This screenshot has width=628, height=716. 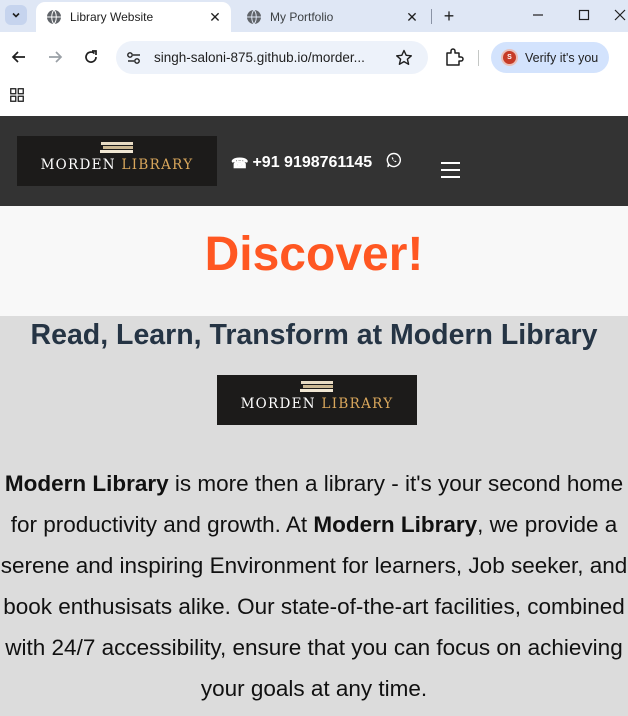 What do you see at coordinates (431, 16) in the screenshot?
I see `tab-divider` at bounding box center [431, 16].